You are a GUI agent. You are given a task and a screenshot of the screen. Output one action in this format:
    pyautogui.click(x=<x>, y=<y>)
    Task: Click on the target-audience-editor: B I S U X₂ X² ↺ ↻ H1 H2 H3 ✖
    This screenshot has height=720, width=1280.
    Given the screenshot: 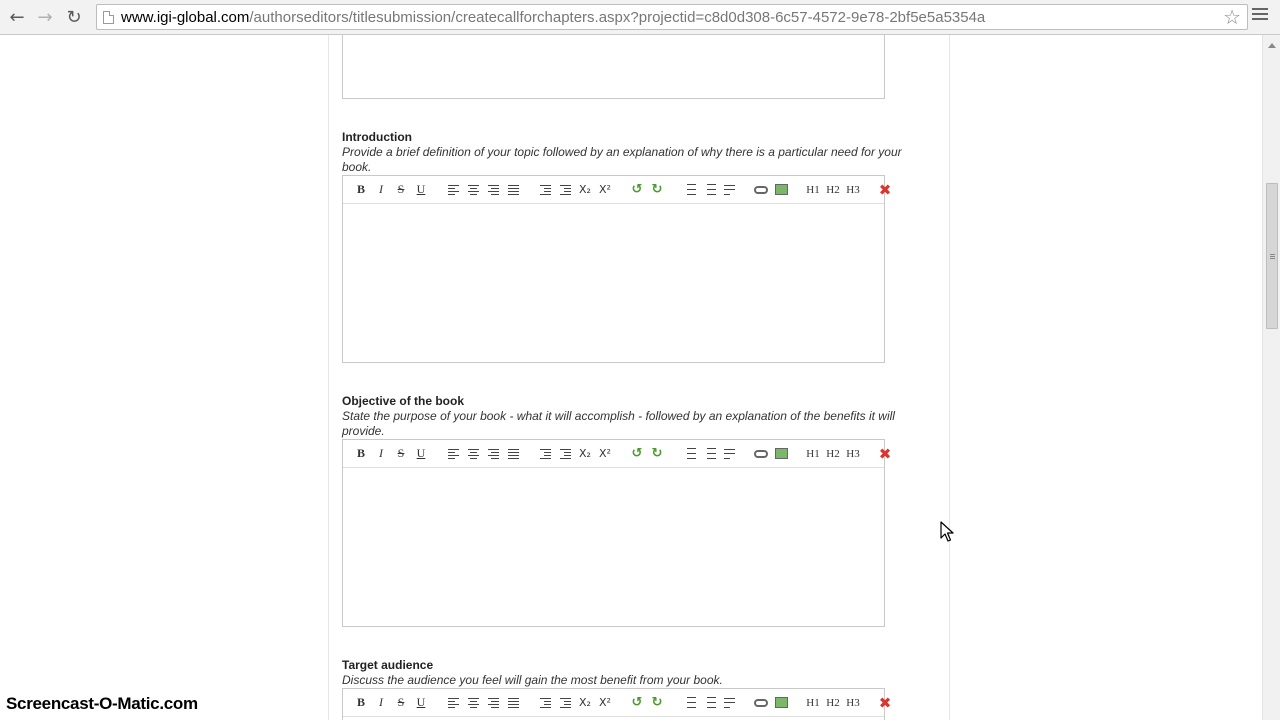 What is the action you would take?
    pyautogui.click(x=616, y=704)
    